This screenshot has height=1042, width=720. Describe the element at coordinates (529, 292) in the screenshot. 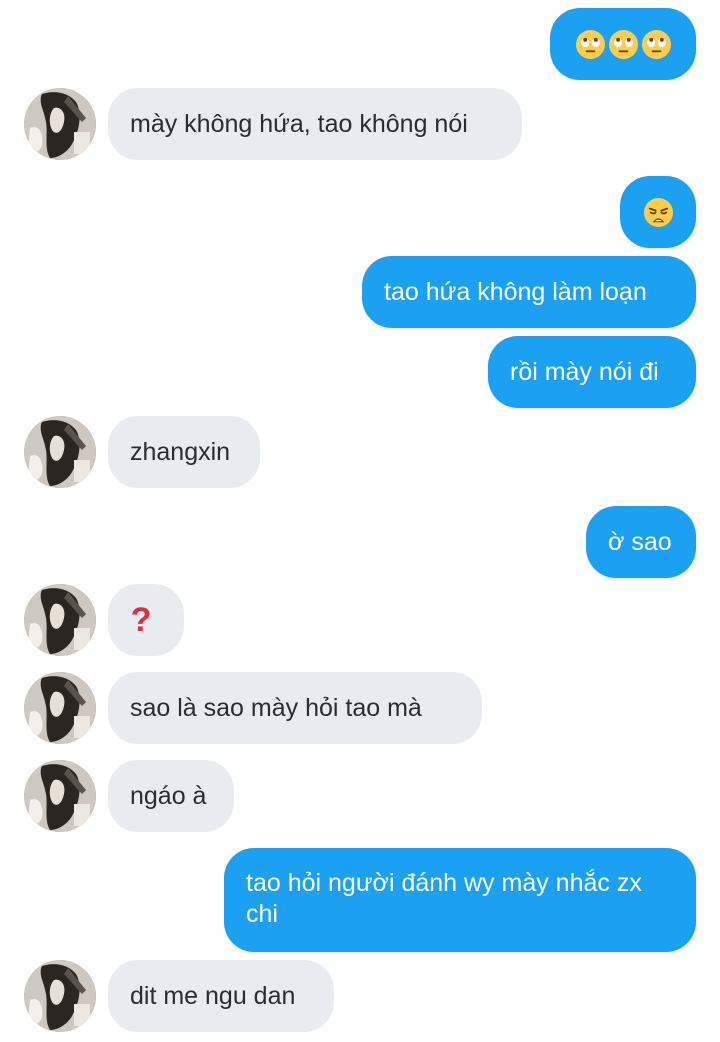

I see `outgoing-message-bubble: tao hứa không làm loạn` at that location.